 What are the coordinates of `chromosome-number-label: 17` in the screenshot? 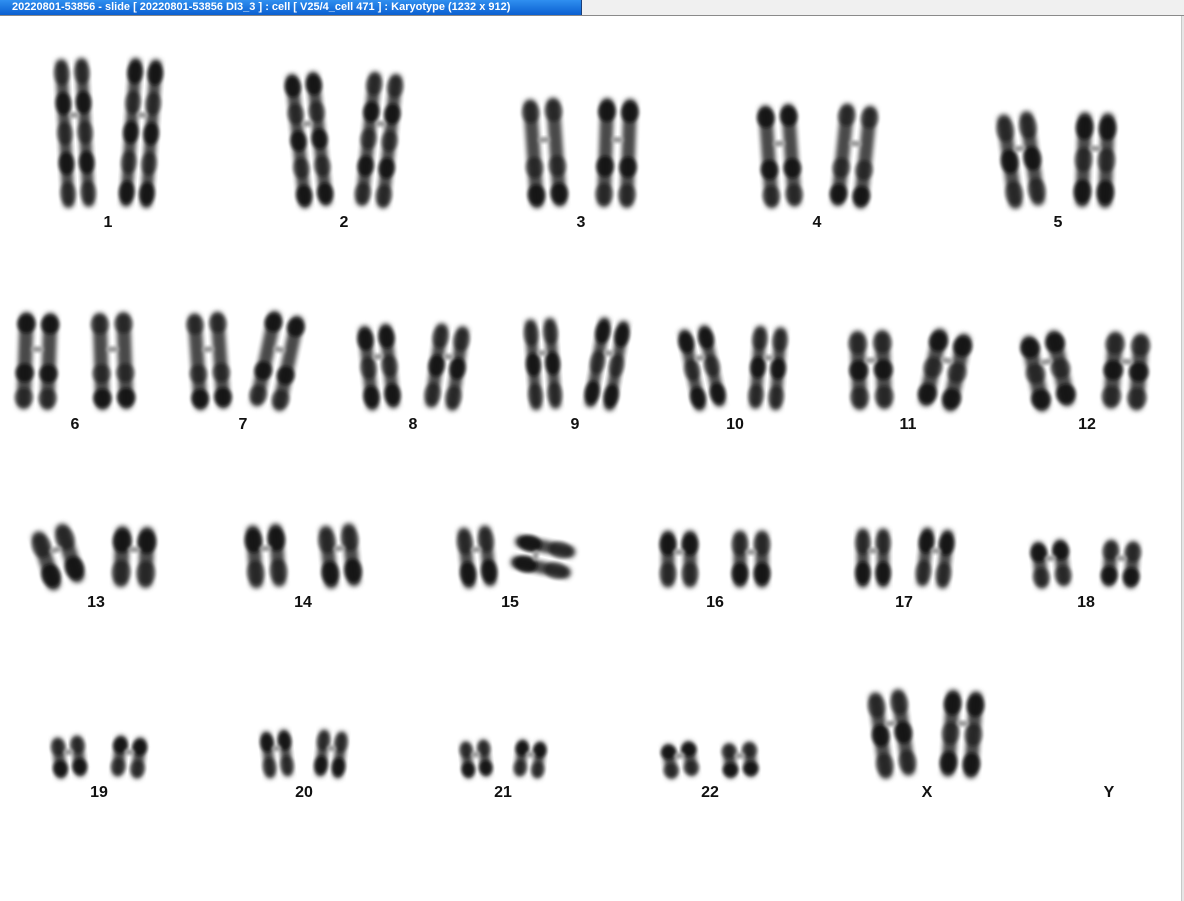 It's located at (904, 602).